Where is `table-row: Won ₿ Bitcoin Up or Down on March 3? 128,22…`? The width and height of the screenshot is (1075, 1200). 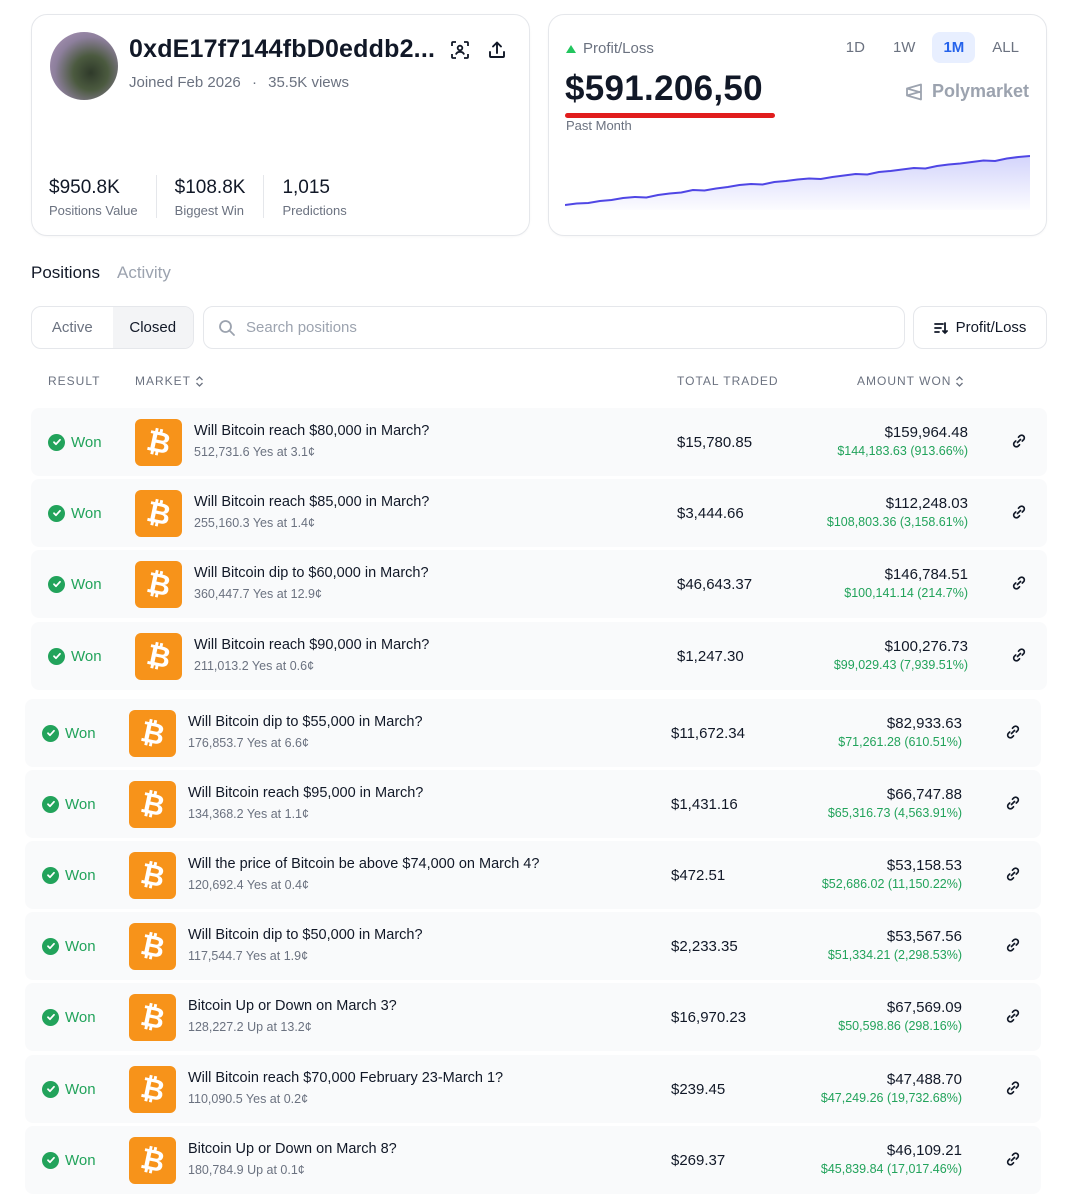
table-row: Won ₿ Bitcoin Up or Down on March 3? 128,22… is located at coordinates (533, 1017).